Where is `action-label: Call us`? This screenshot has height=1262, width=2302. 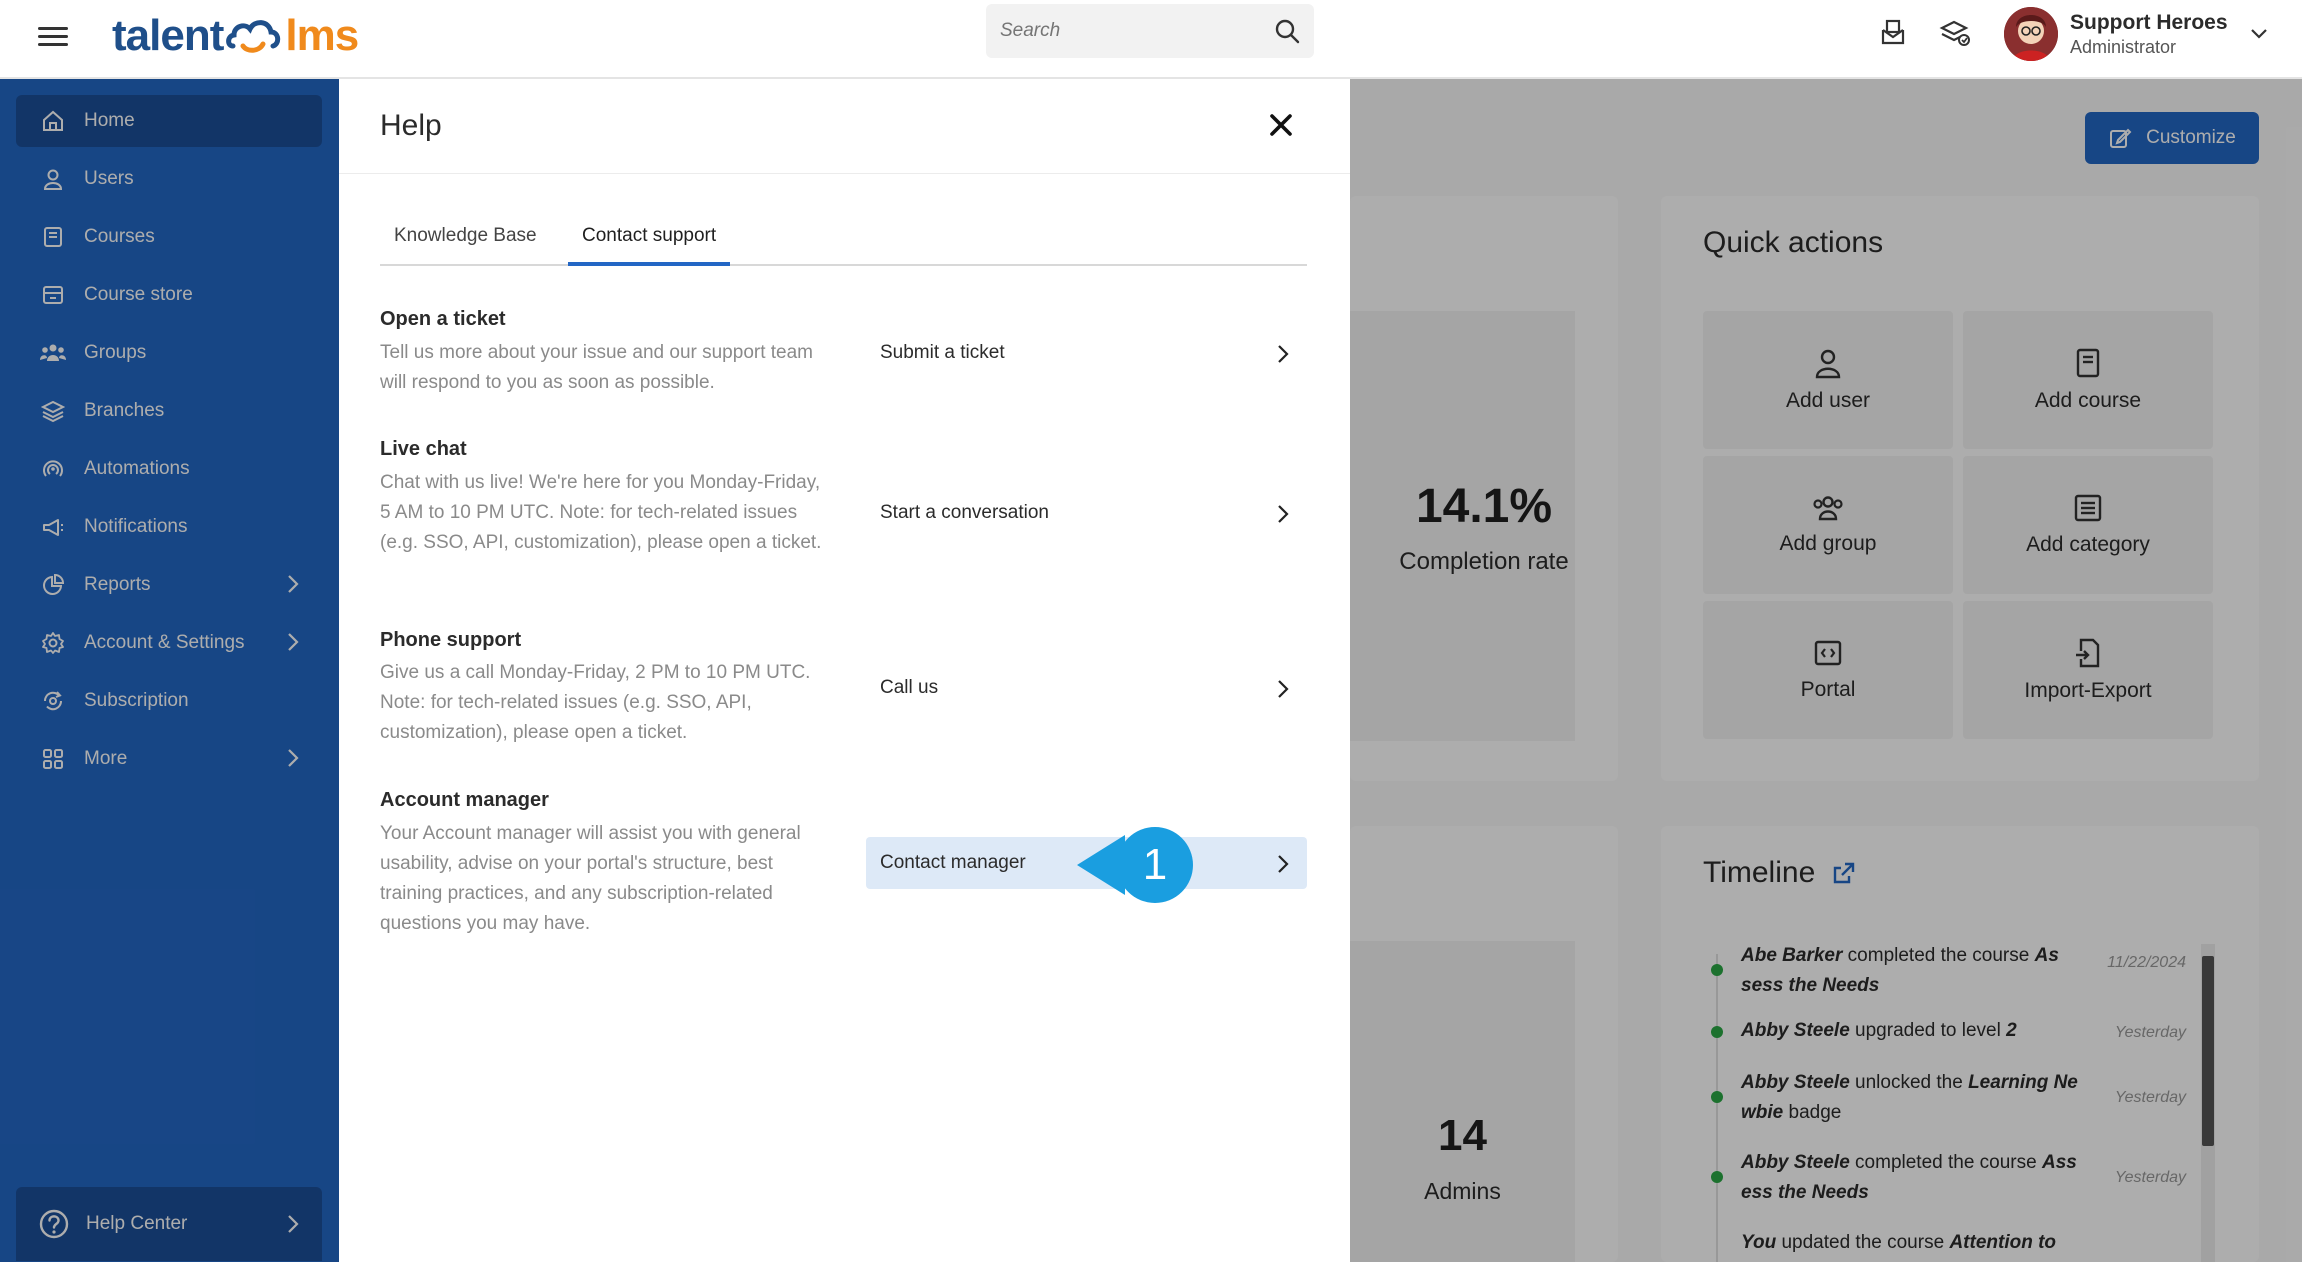 action-label: Call us is located at coordinates (909, 687).